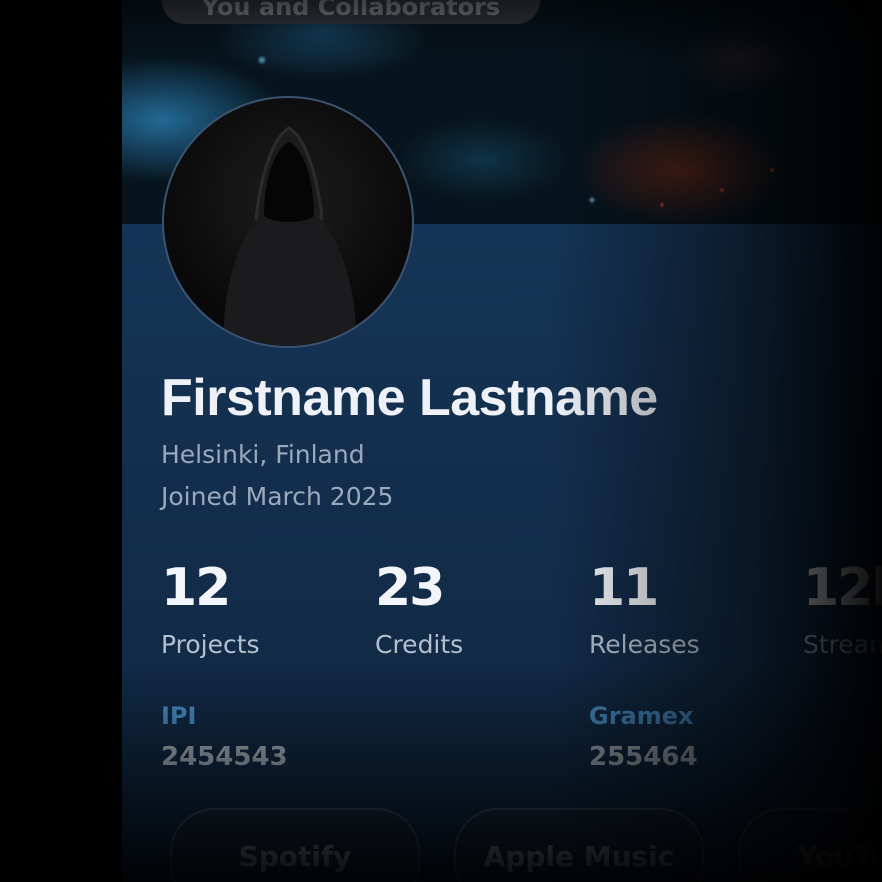 This screenshot has width=882, height=882. What do you see at coordinates (277, 496) in the screenshot?
I see `profile-joined-date: Joined March 2025` at bounding box center [277, 496].